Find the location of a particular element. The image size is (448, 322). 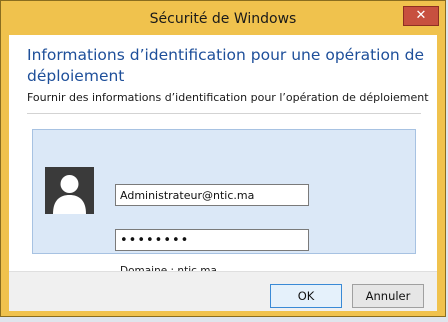

user-avatar-icon is located at coordinates (69, 190).